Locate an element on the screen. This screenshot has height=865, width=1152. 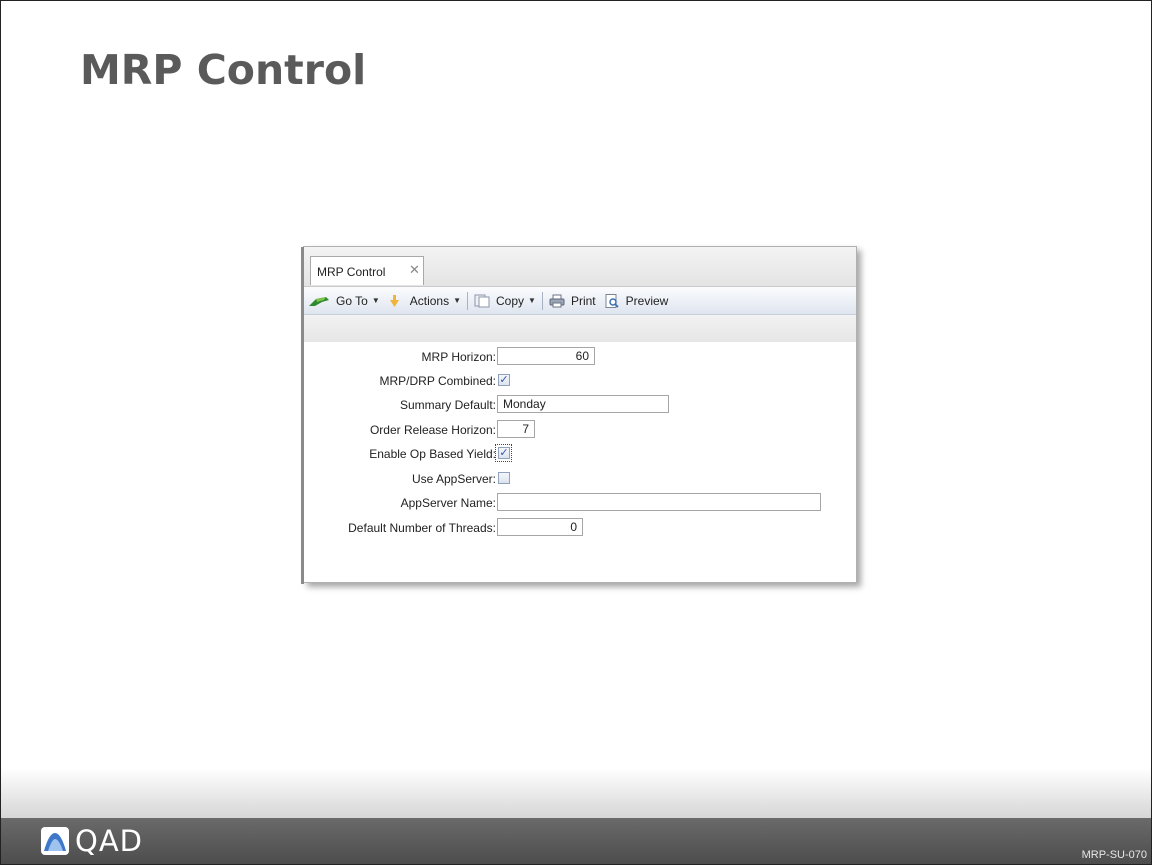
print-button: Print is located at coordinates (572, 301).